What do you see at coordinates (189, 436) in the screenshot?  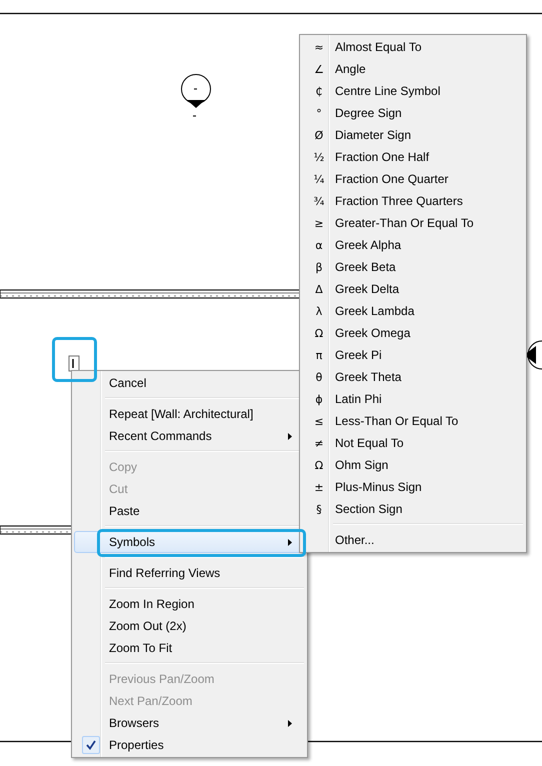 I see `menu-item: Recent Commands` at bounding box center [189, 436].